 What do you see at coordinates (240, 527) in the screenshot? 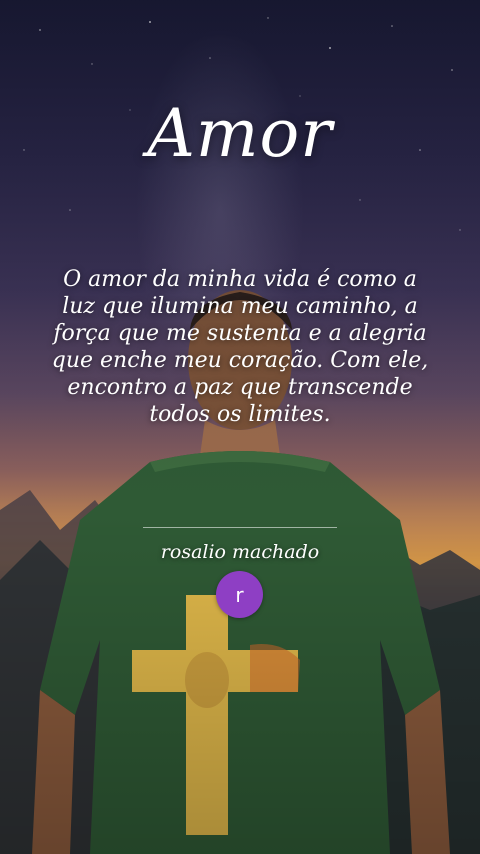
I see `divider` at bounding box center [240, 527].